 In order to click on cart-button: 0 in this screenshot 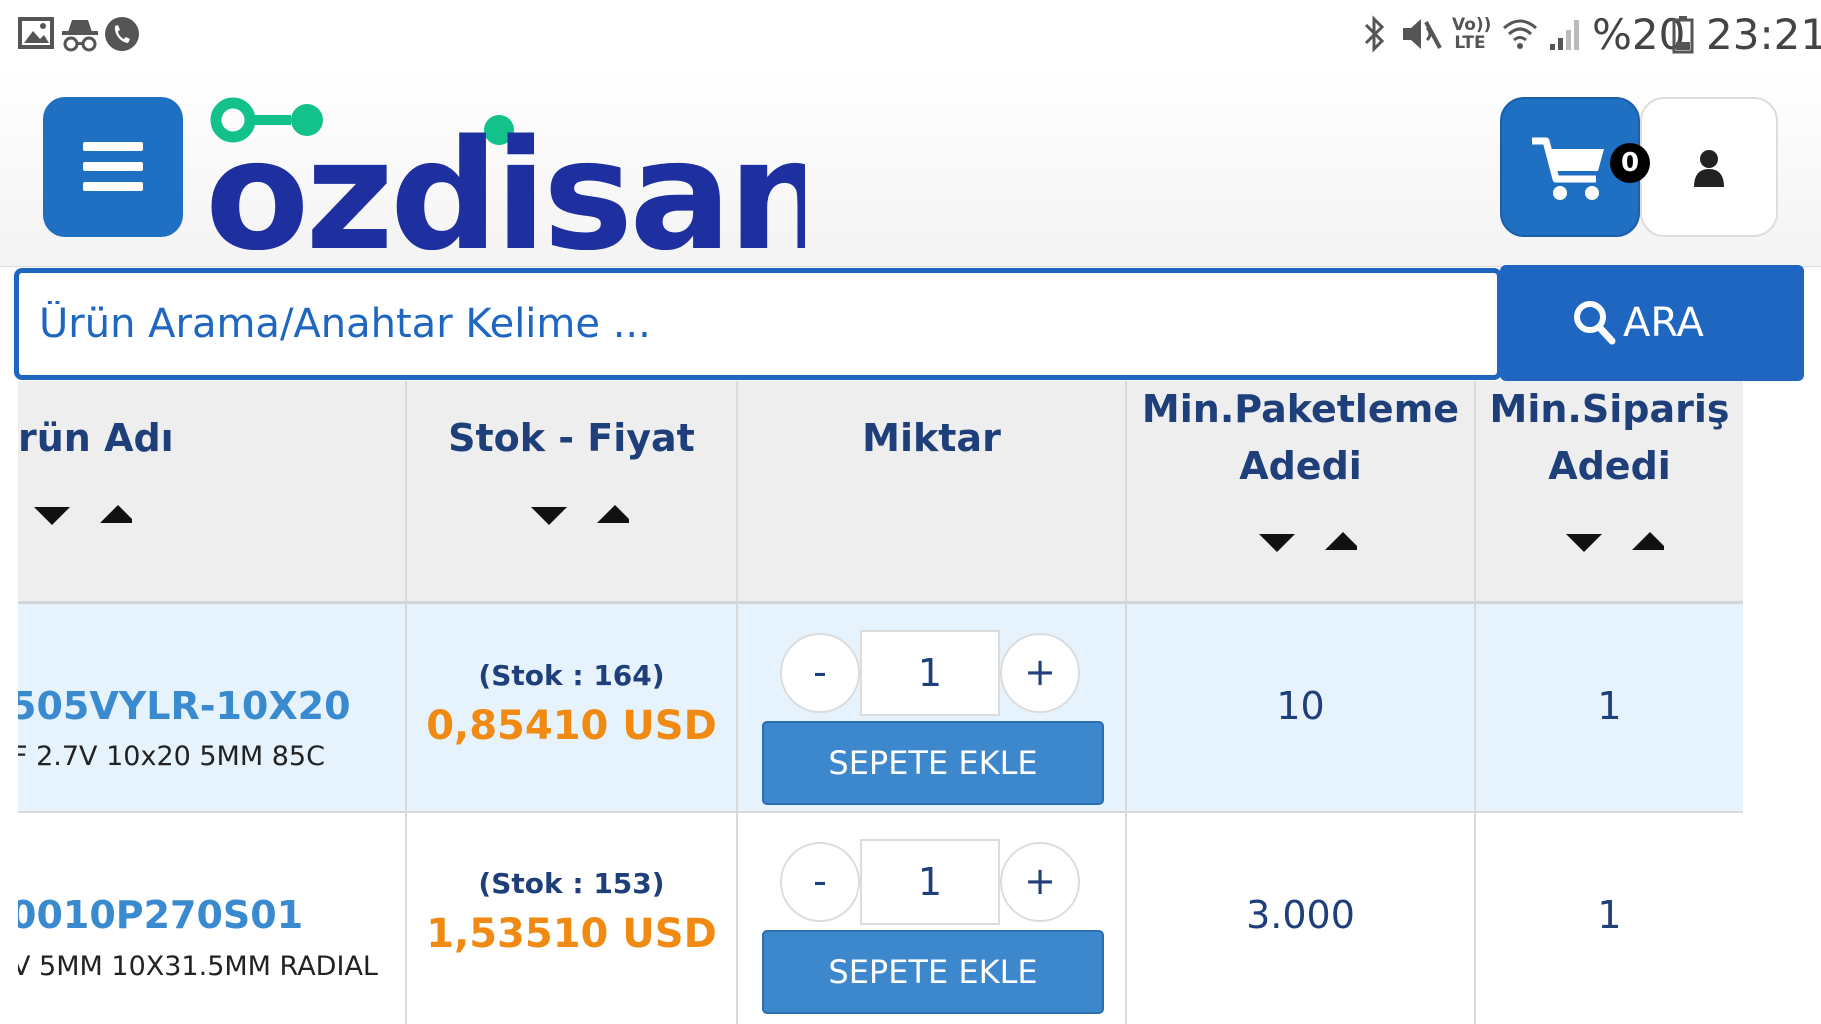, I will do `click(1575, 167)`.